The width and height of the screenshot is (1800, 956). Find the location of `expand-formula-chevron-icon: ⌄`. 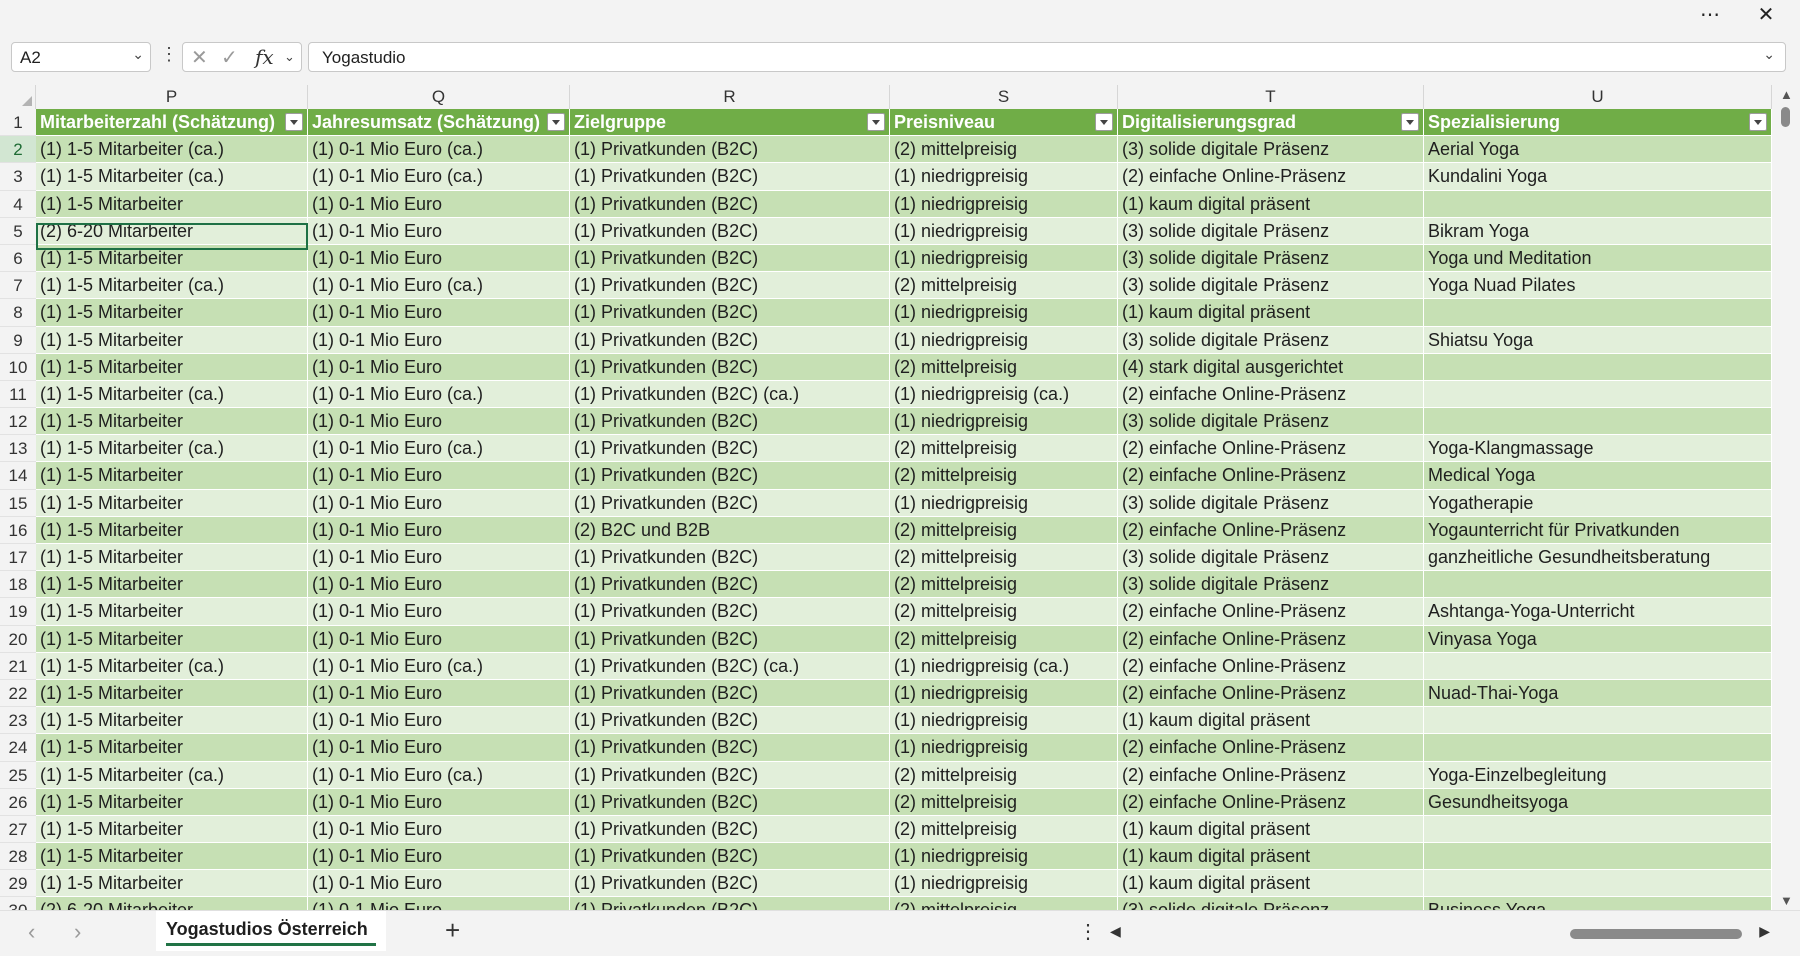

expand-formula-chevron-icon: ⌄ is located at coordinates (1769, 54).